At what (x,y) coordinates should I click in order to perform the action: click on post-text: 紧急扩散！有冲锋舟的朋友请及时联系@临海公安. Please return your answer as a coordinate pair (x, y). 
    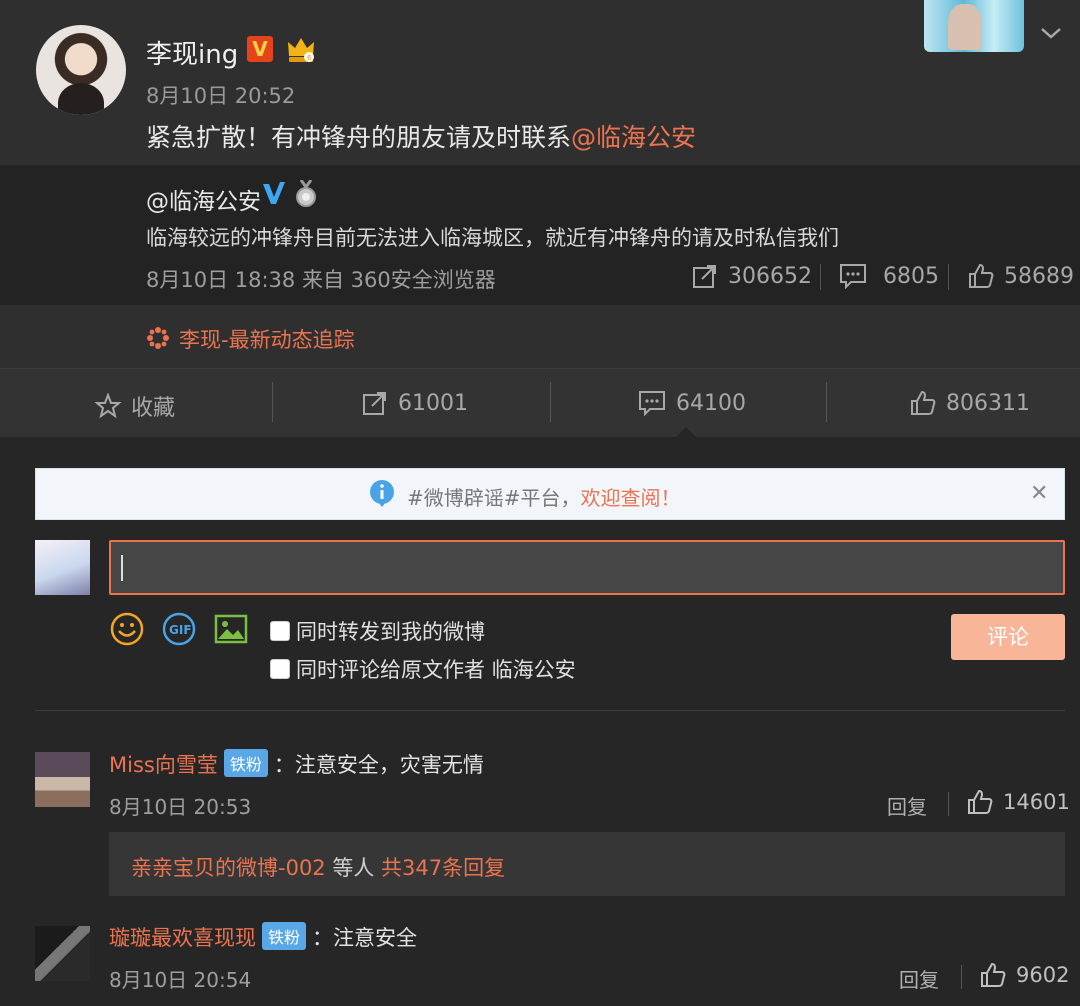
    Looking at the image, I should click on (421, 136).